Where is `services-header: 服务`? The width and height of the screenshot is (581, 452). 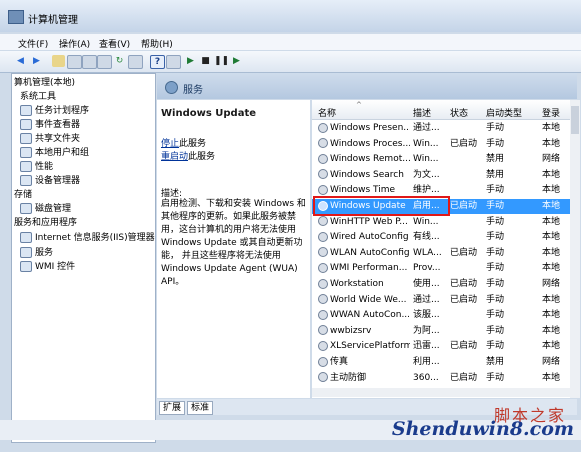
services-header: 服务 is located at coordinates (367, 86).